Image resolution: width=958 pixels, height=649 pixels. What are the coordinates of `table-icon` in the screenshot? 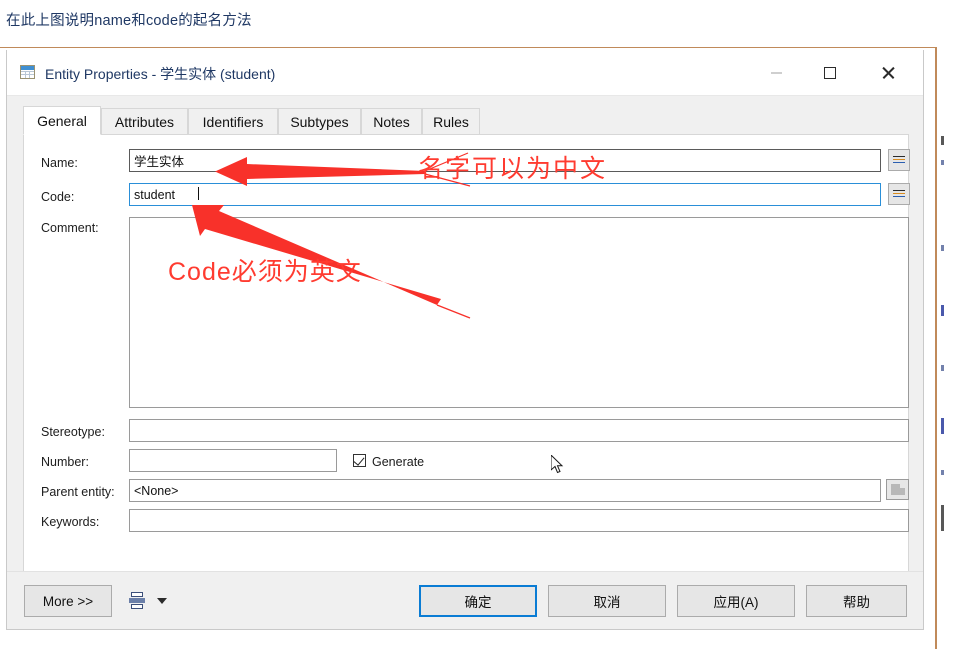 It's located at (27, 72).